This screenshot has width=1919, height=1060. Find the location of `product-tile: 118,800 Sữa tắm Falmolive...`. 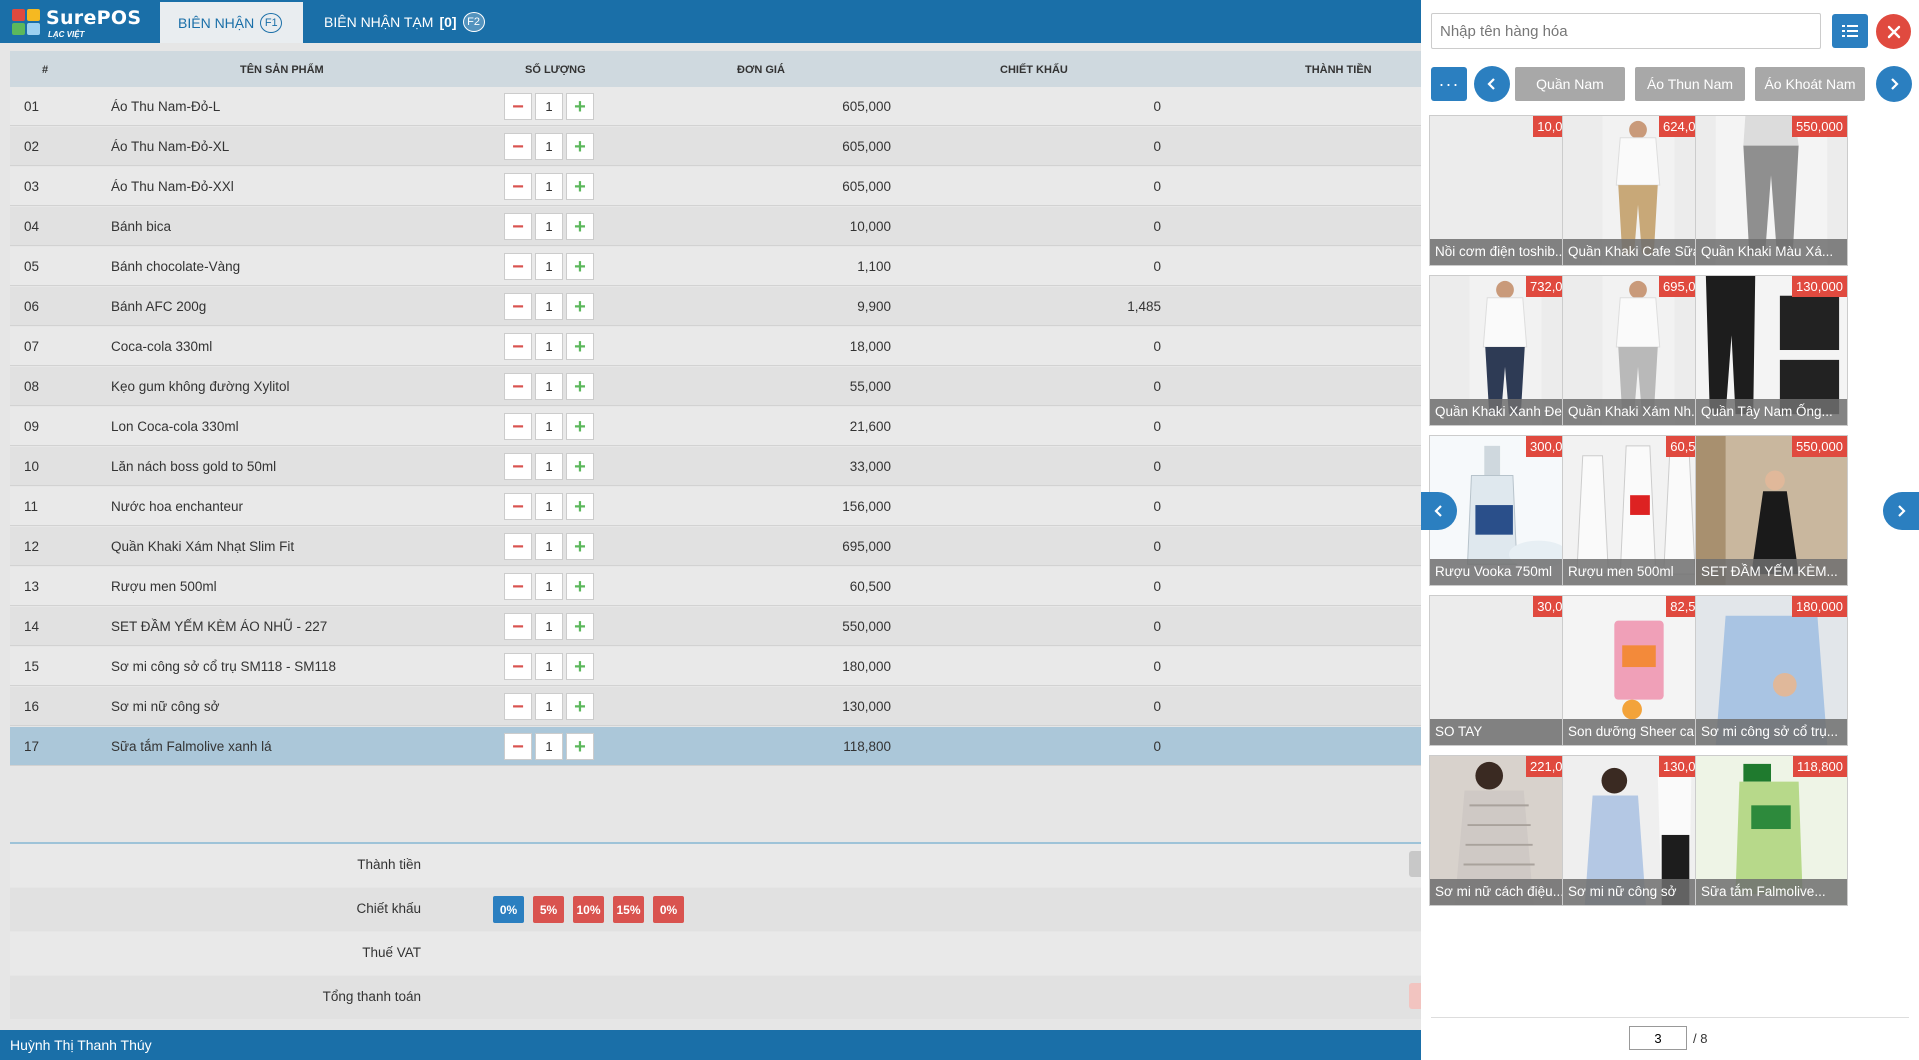

product-tile: 118,800 Sữa tắm Falmolive... is located at coordinates (1771, 830).